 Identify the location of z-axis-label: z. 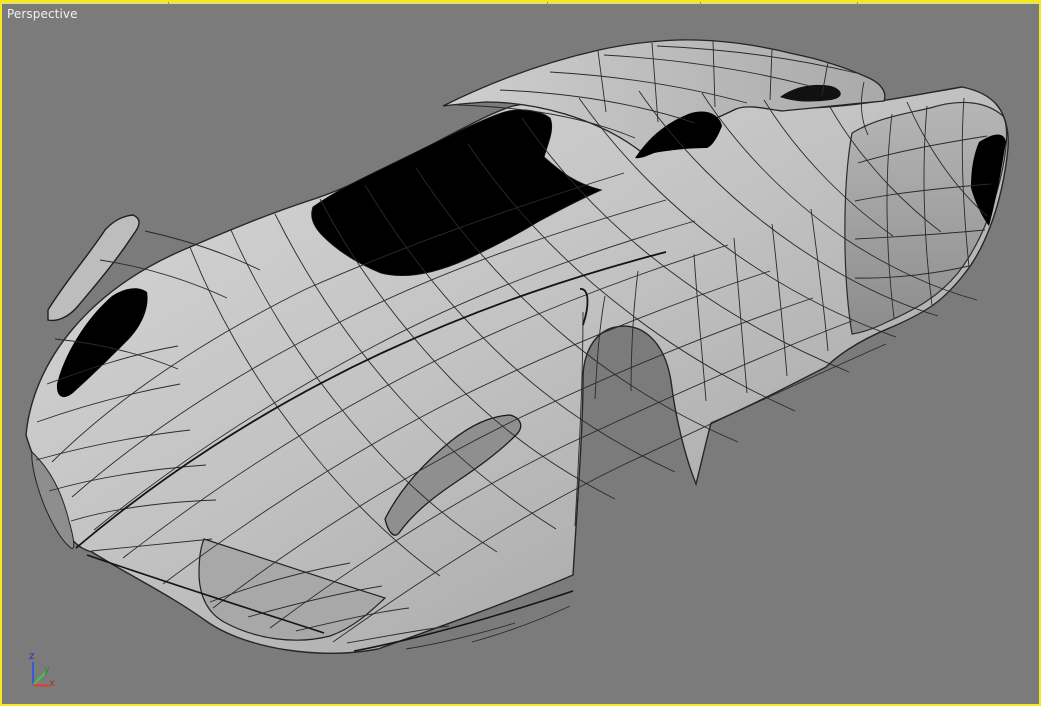
(31, 656).